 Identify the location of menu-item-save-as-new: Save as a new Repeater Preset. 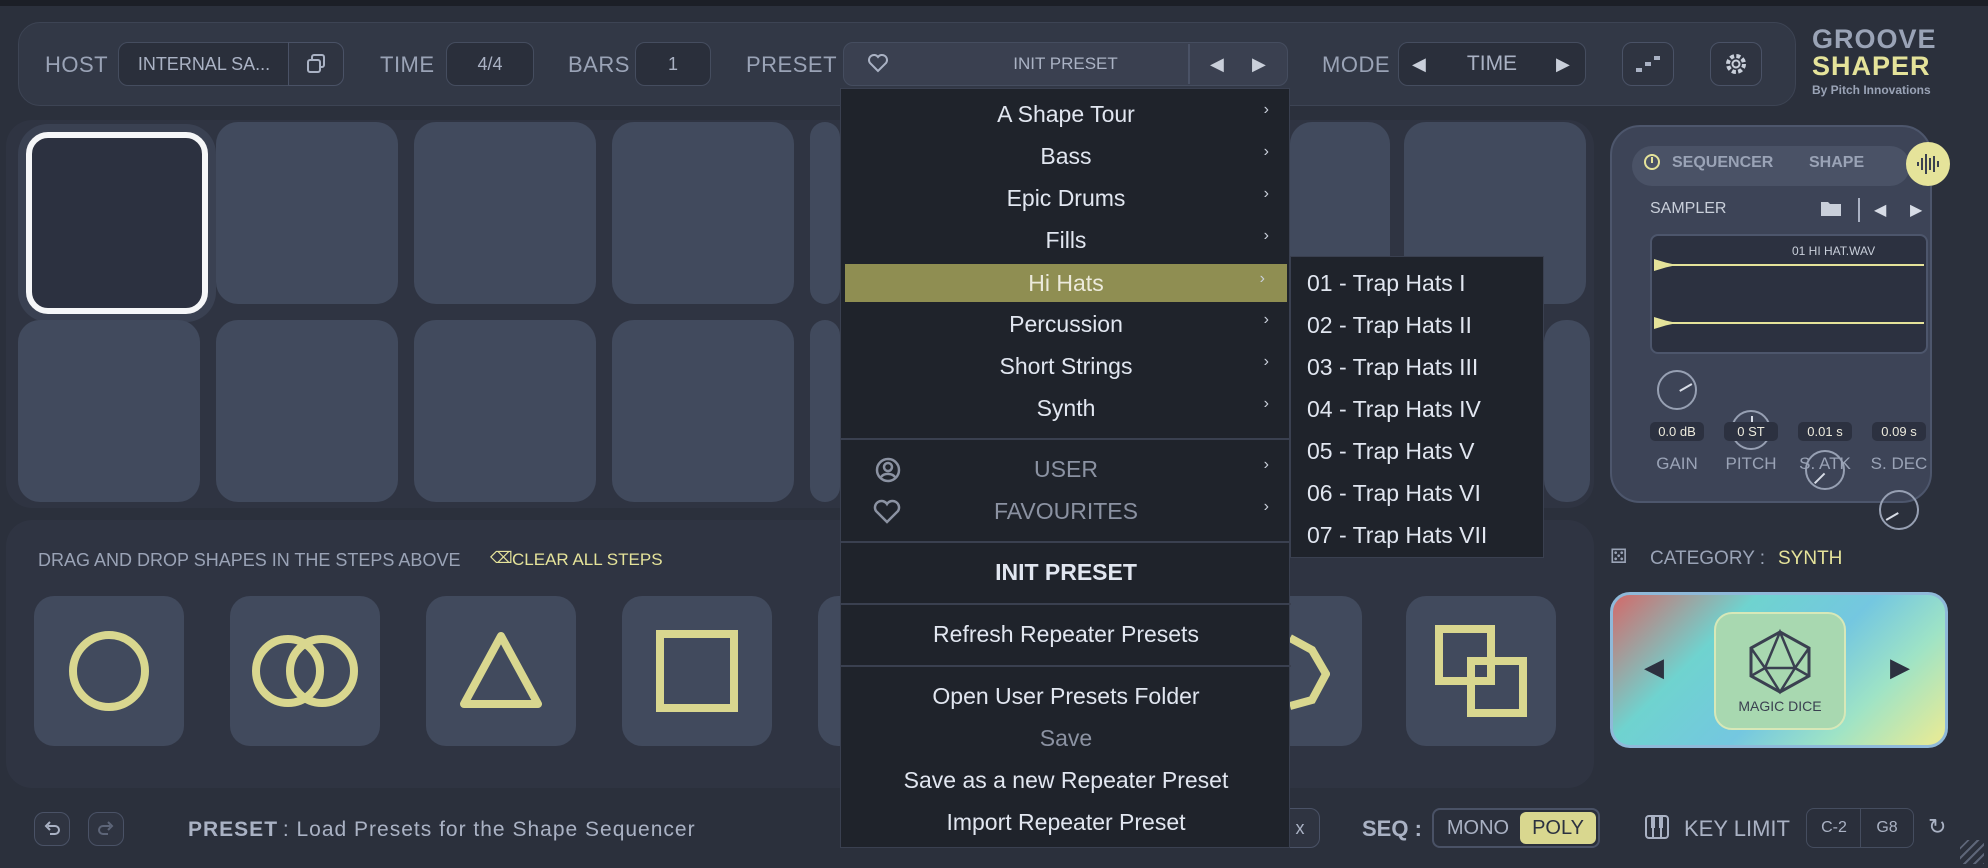
(1066, 780).